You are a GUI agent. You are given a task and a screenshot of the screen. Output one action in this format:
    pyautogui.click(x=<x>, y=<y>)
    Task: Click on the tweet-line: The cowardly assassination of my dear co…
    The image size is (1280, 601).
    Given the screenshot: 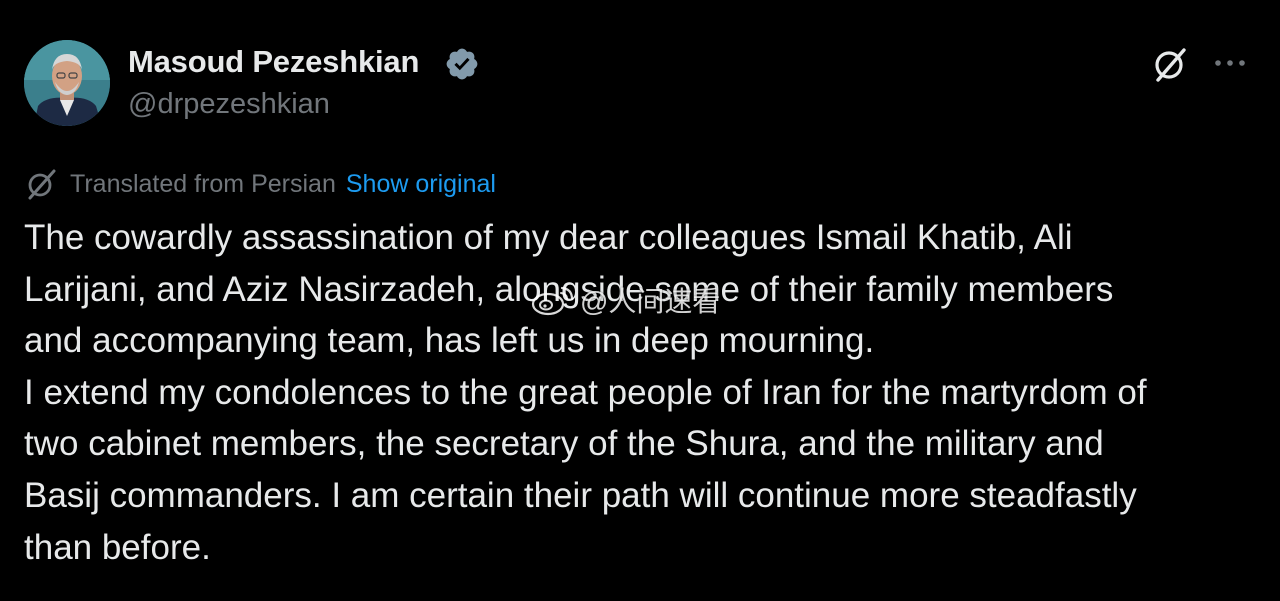 What is the action you would take?
    pyautogui.click(x=548, y=237)
    